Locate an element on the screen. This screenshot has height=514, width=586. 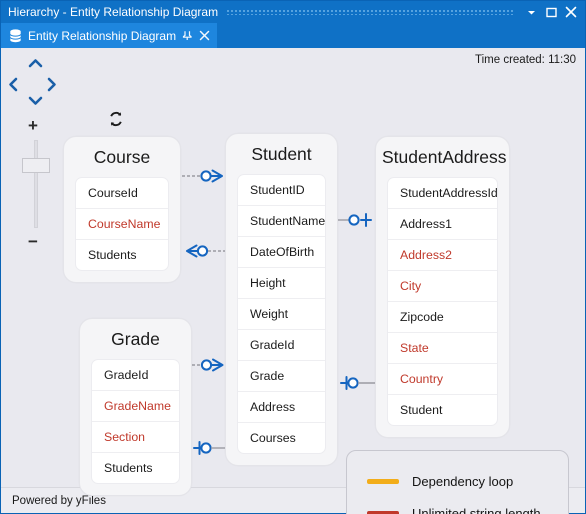
maximize-icon is located at coordinates (551, 12).